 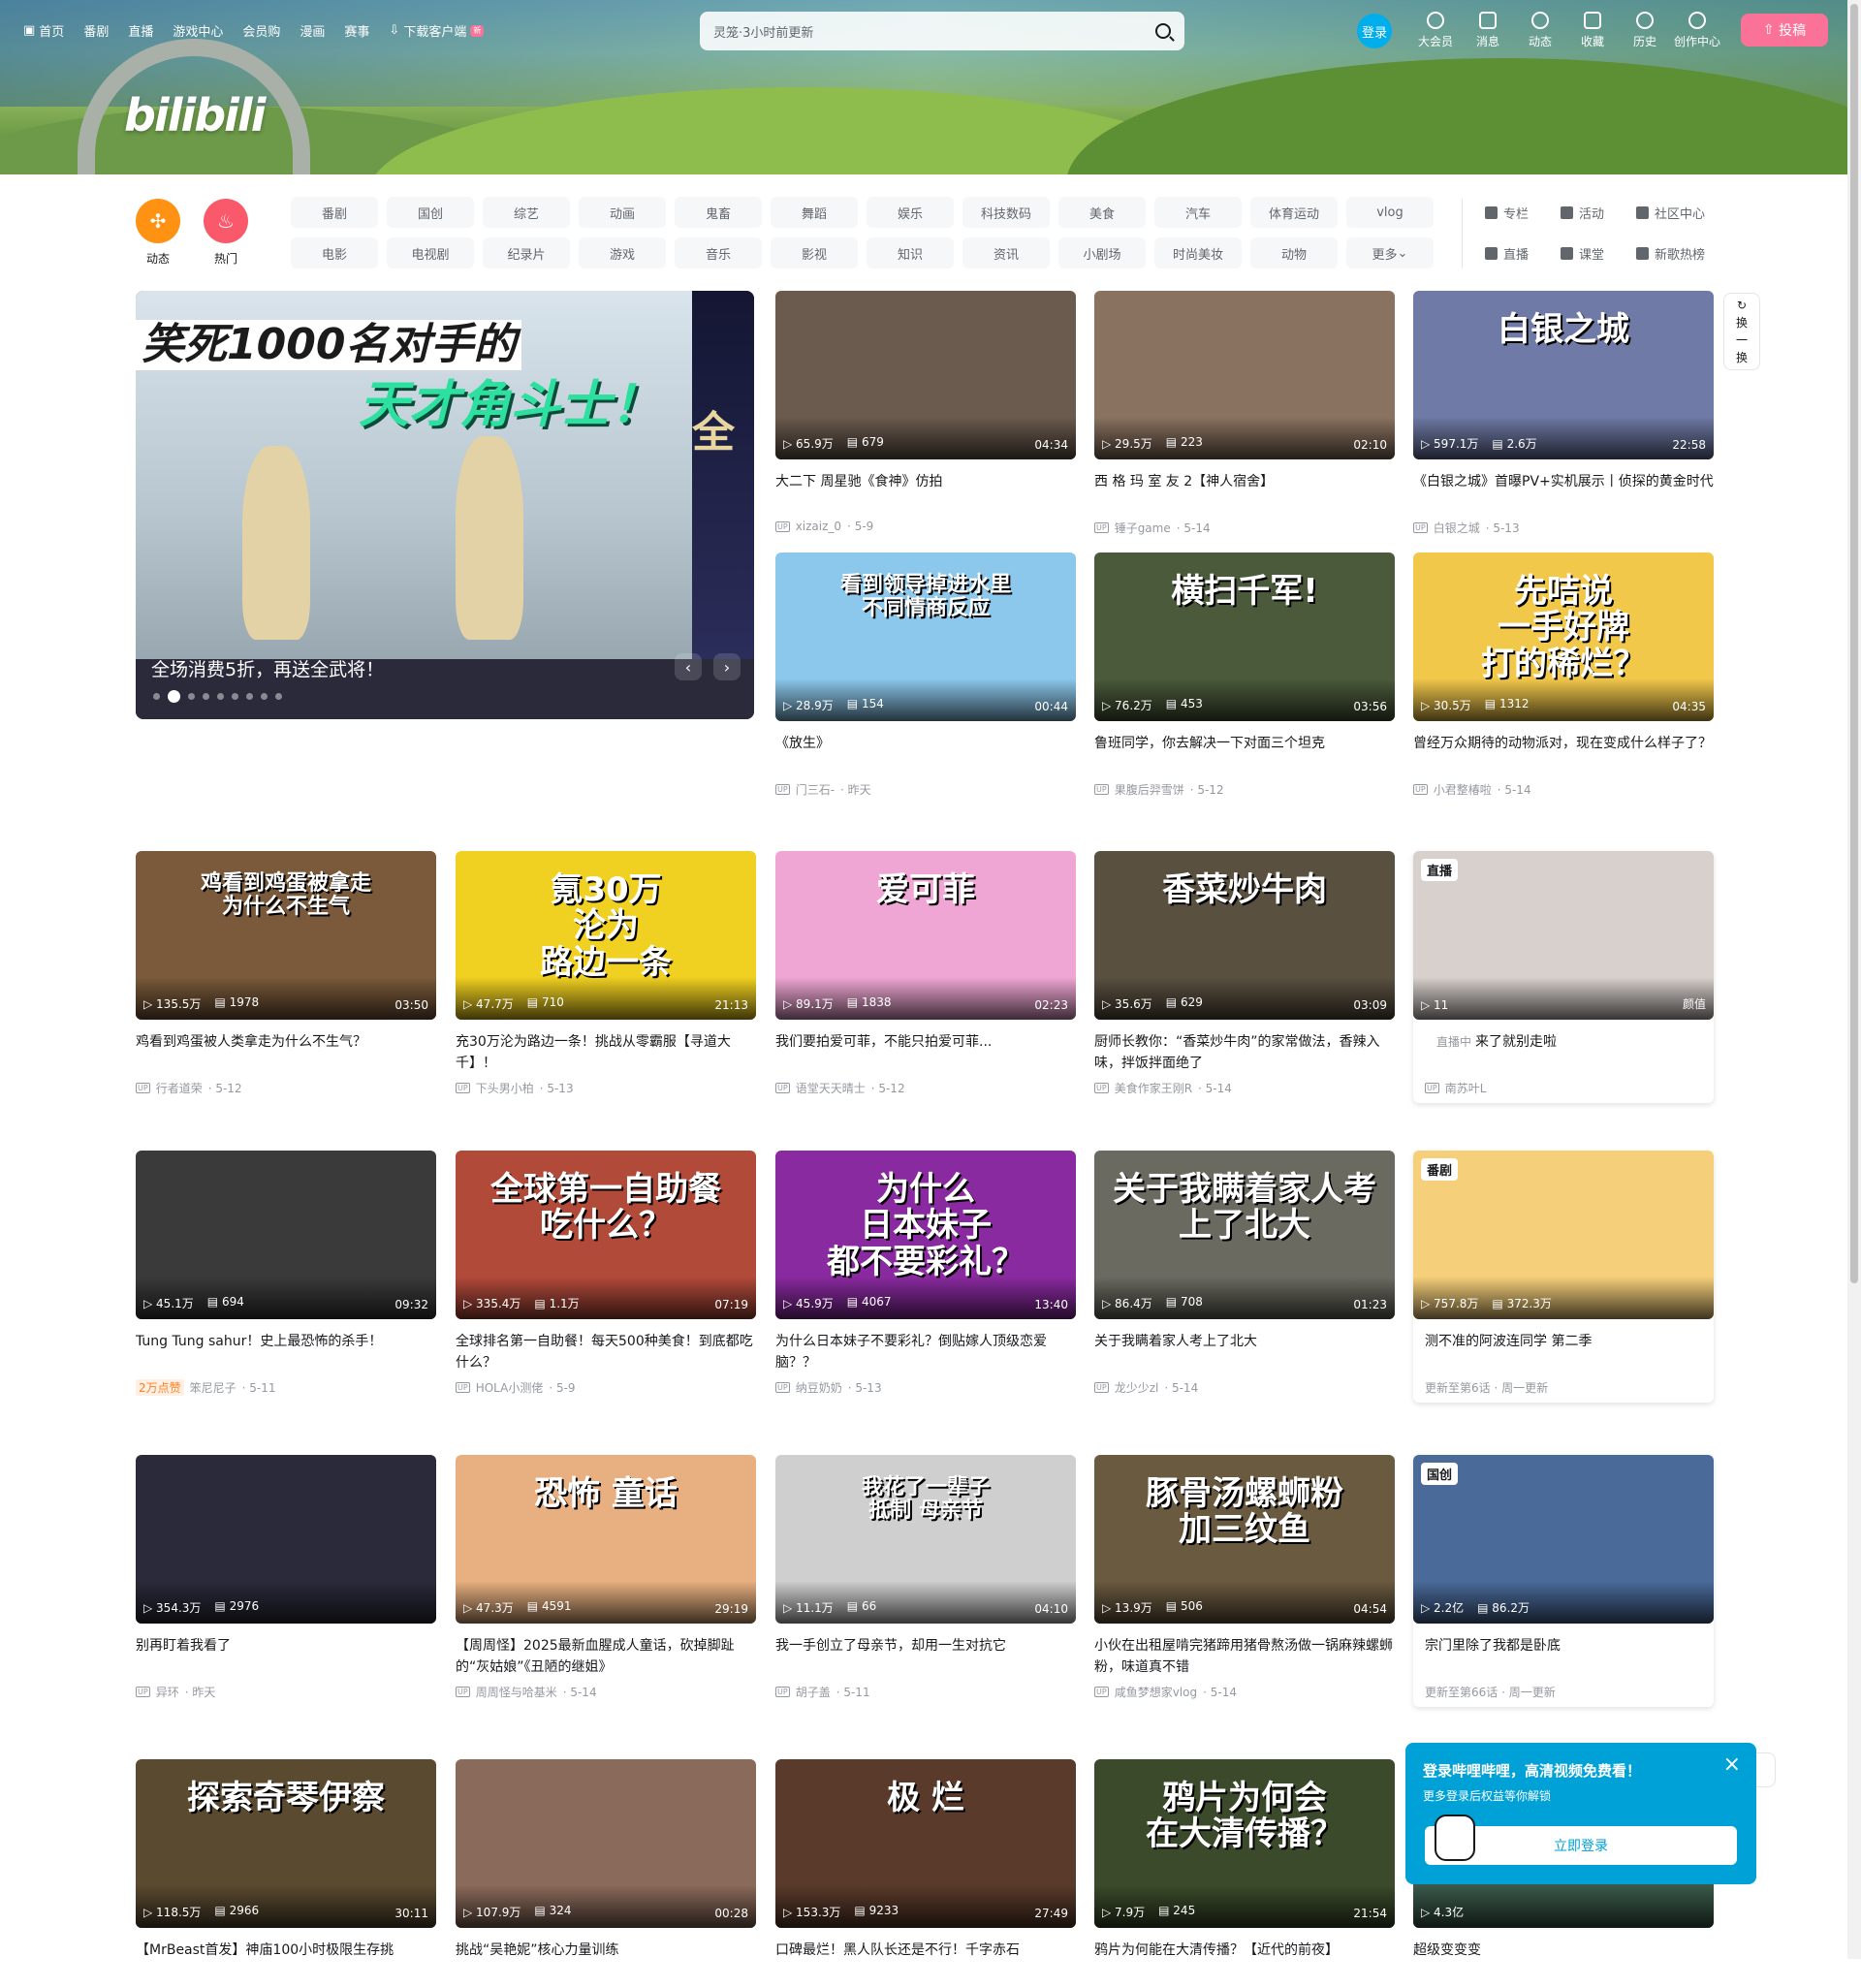 I want to click on upload-button: ⇧ 投稿, so click(x=1785, y=31).